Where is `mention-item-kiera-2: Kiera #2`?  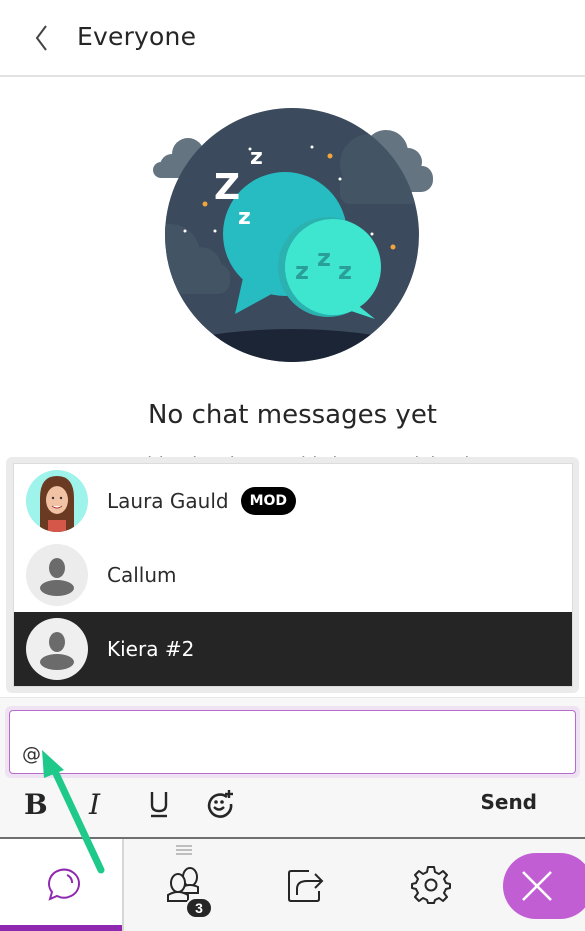
mention-item-kiera-2: Kiera #2 is located at coordinates (293, 649).